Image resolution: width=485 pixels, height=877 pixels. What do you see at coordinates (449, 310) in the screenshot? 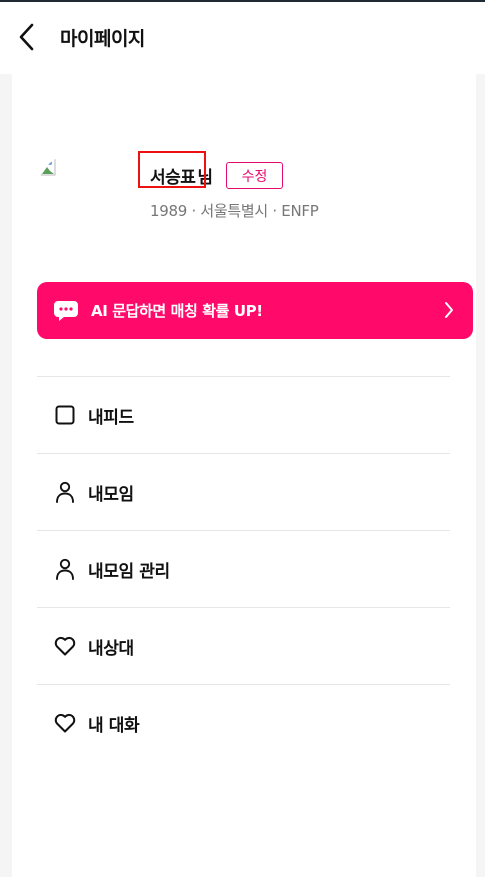
I see `chevron-right-icon` at bounding box center [449, 310].